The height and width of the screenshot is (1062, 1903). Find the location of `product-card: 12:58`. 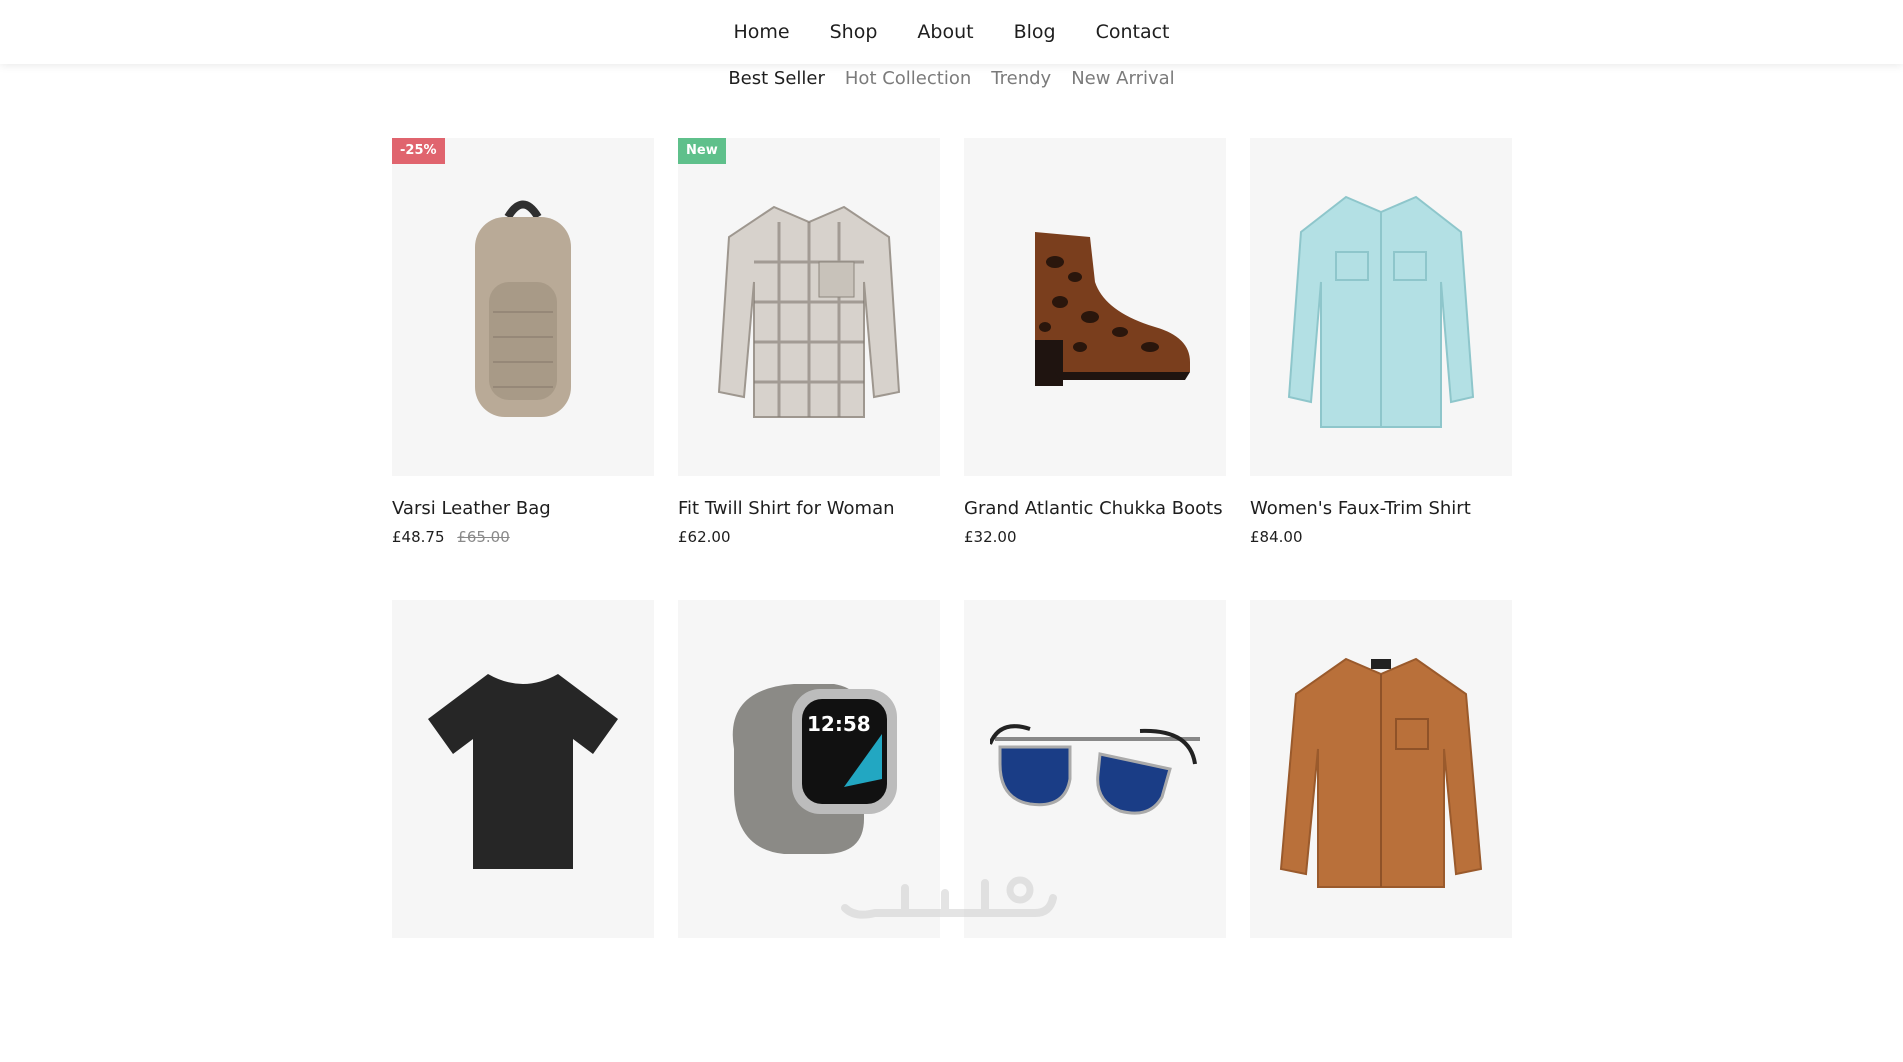

product-card: 12:58 is located at coordinates (809, 831).